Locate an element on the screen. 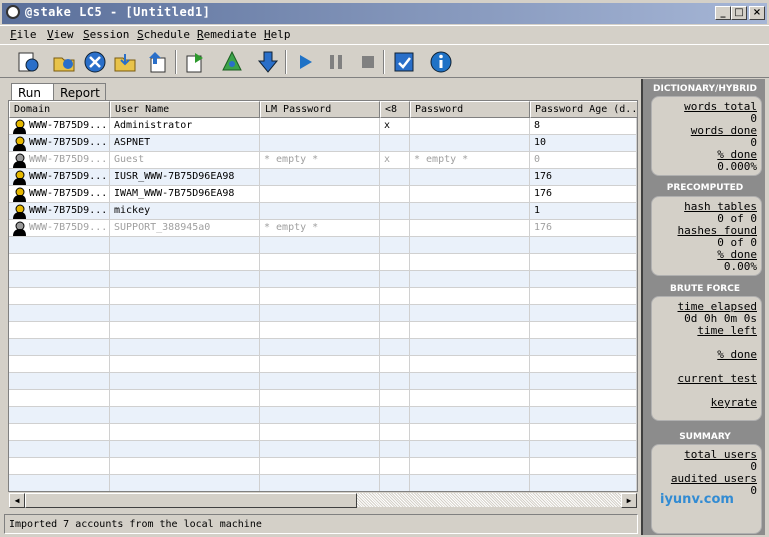 Image resolution: width=769 pixels, height=537 pixels. scroll-left-arrow-icon: ◀ is located at coordinates (17, 500).